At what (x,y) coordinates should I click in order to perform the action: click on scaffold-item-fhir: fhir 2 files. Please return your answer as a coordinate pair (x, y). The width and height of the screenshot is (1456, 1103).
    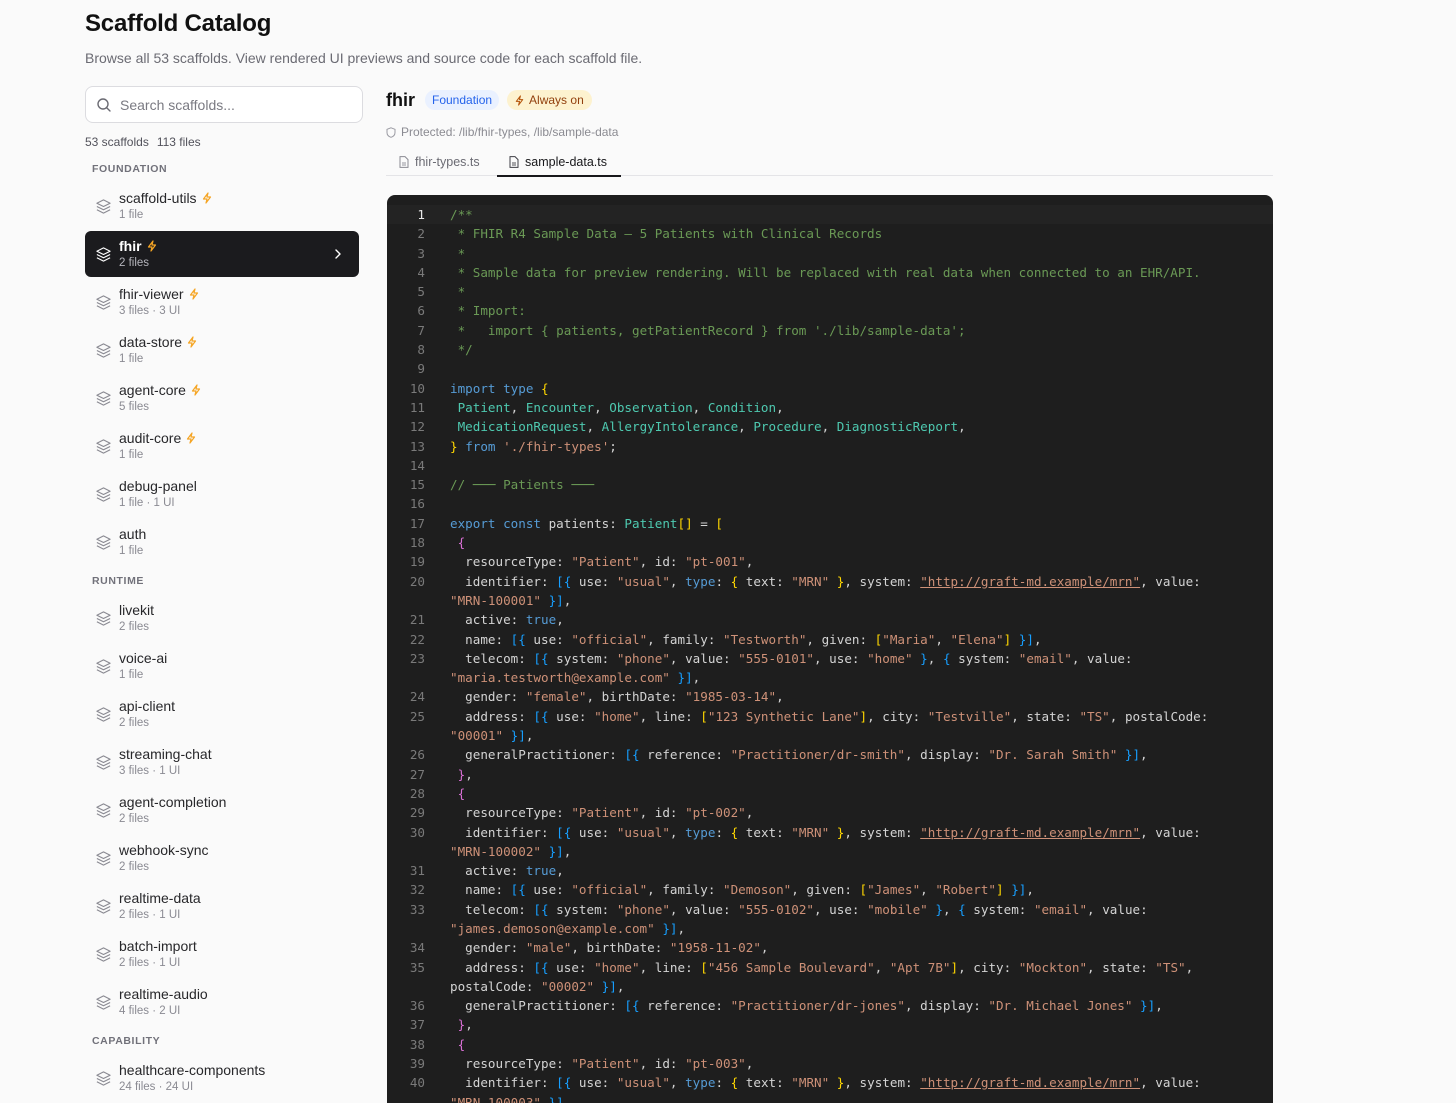
    Looking at the image, I should click on (222, 254).